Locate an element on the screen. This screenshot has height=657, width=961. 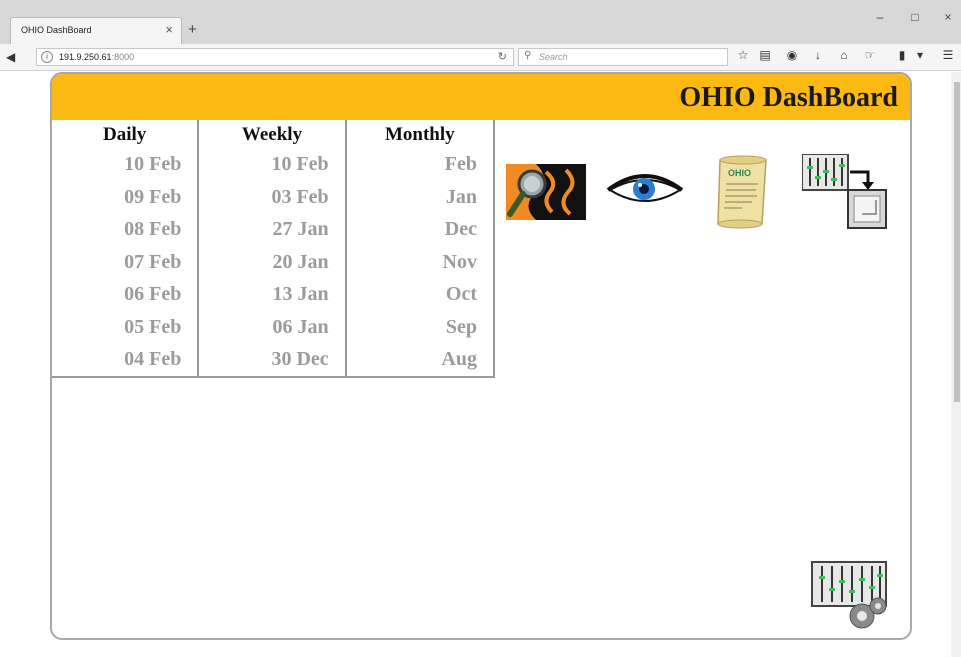
weekly-link: 27 Jan is located at coordinates (271, 229).